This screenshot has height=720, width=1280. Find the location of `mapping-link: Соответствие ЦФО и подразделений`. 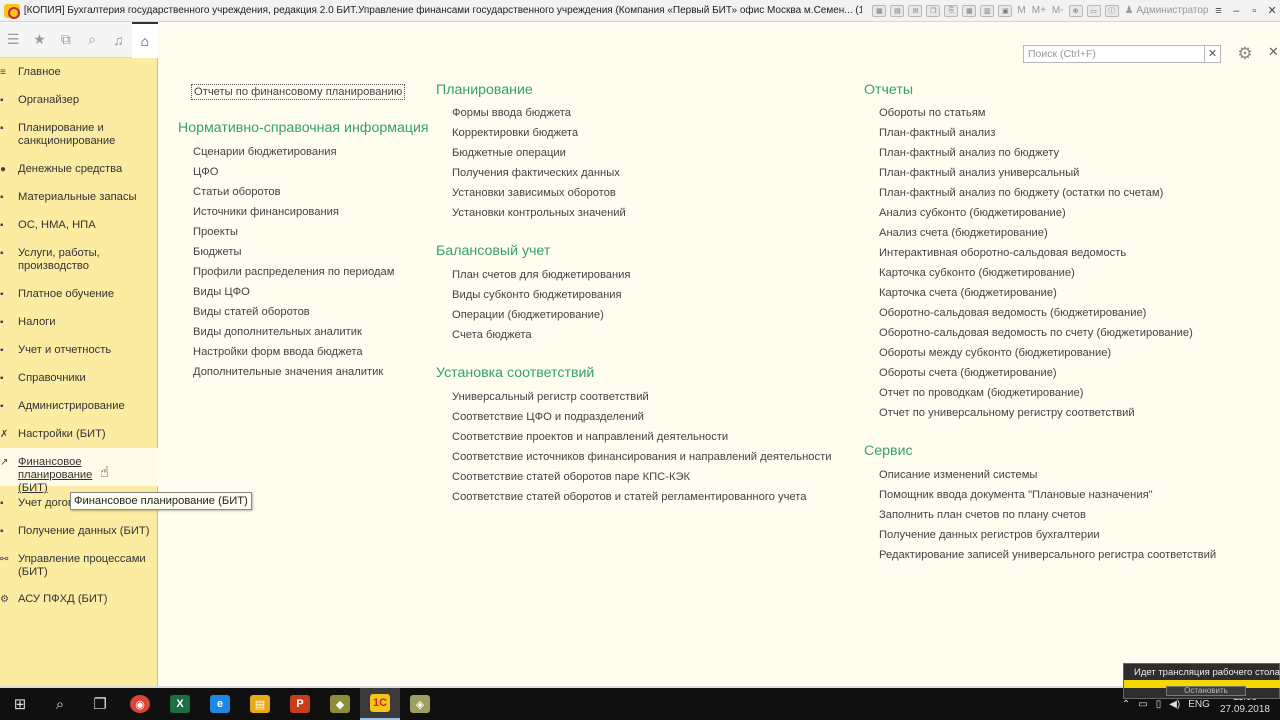

mapping-link: Соответствие ЦФО и подразделений is located at coordinates (548, 417).